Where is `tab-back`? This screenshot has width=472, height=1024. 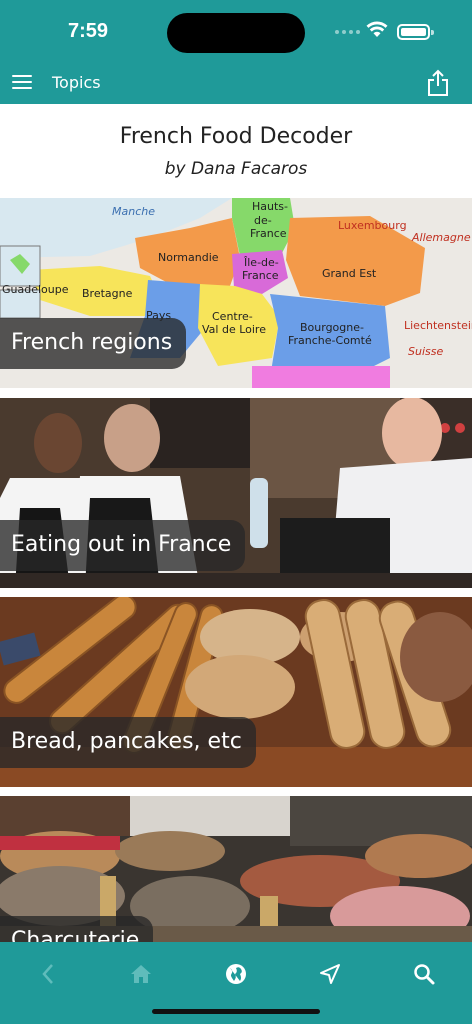 tab-back is located at coordinates (48, 974).